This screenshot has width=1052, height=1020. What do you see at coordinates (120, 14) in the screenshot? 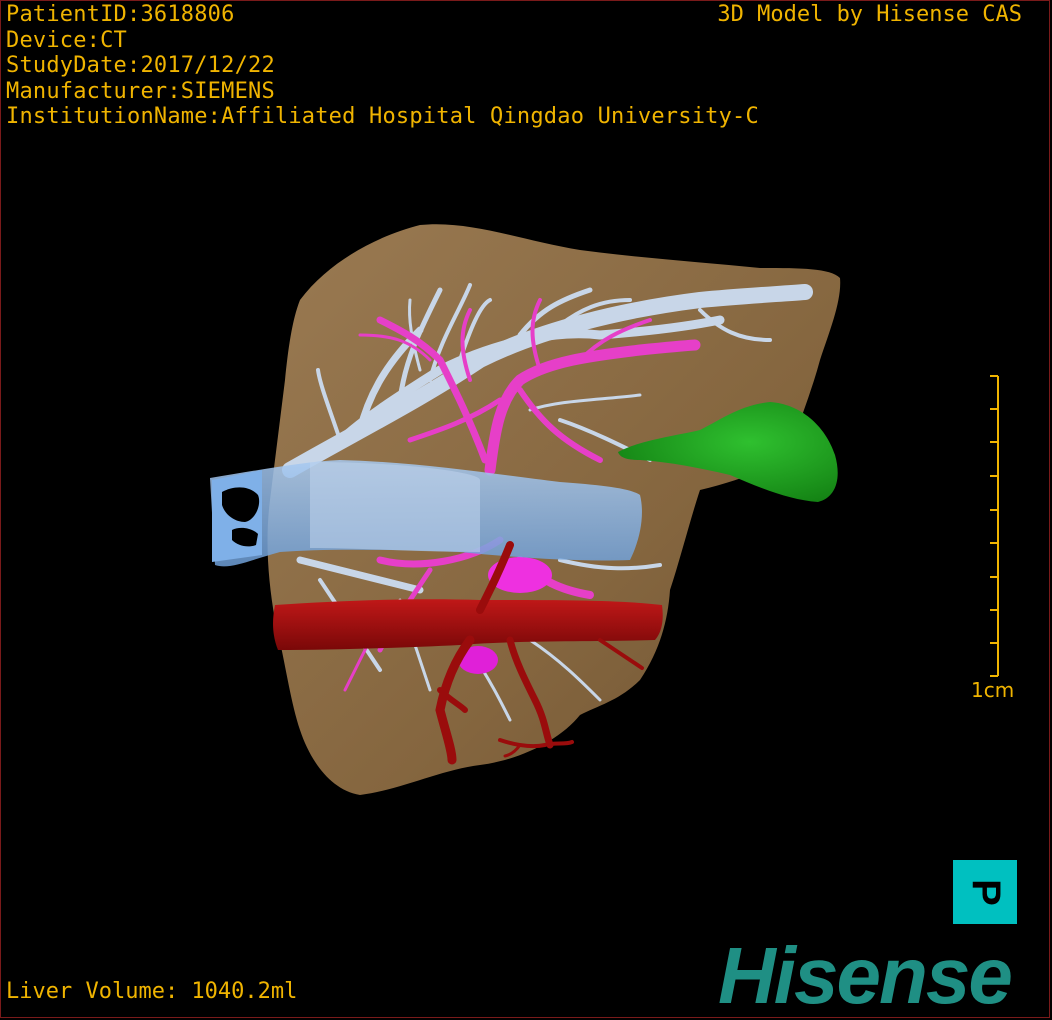
I see `patient-id-label: PatientID:3618806` at bounding box center [120, 14].